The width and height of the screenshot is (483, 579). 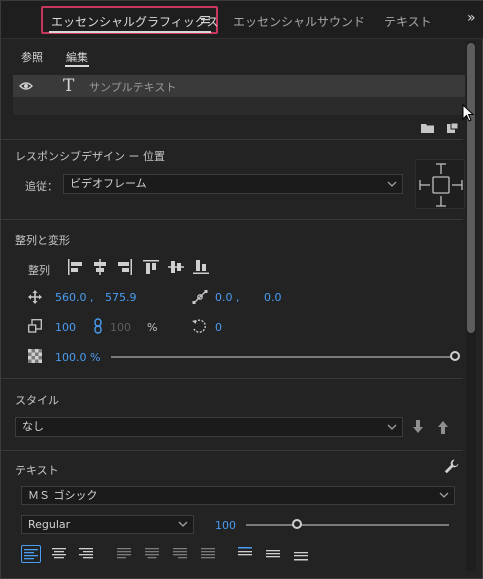 I want to click on style-title: スタイル, so click(x=37, y=400).